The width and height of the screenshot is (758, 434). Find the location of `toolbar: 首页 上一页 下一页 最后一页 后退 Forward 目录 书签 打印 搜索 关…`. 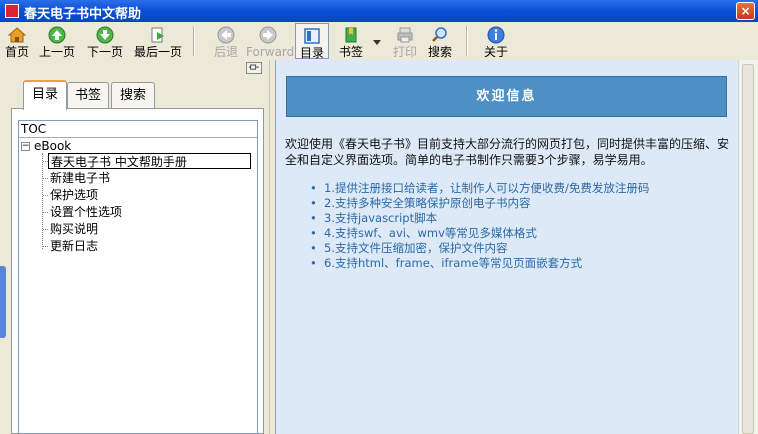

toolbar: 首页 上一页 下一页 最后一页 后退 Forward 目录 书签 打印 搜索 关… is located at coordinates (379, 41).